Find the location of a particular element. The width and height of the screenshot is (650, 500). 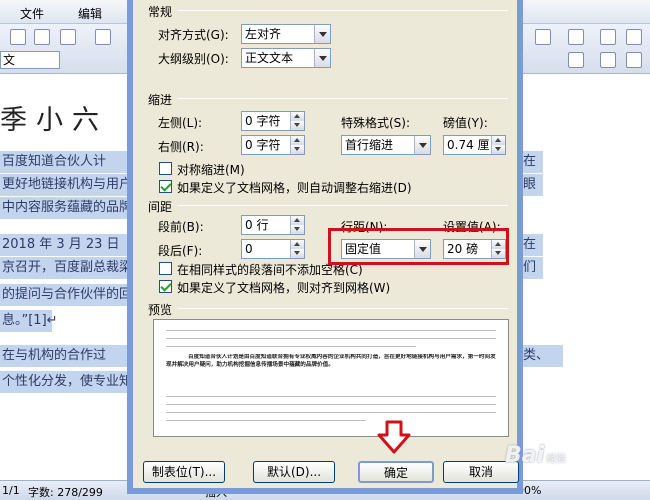

alignment-select: 左对齐 is located at coordinates (286, 34).